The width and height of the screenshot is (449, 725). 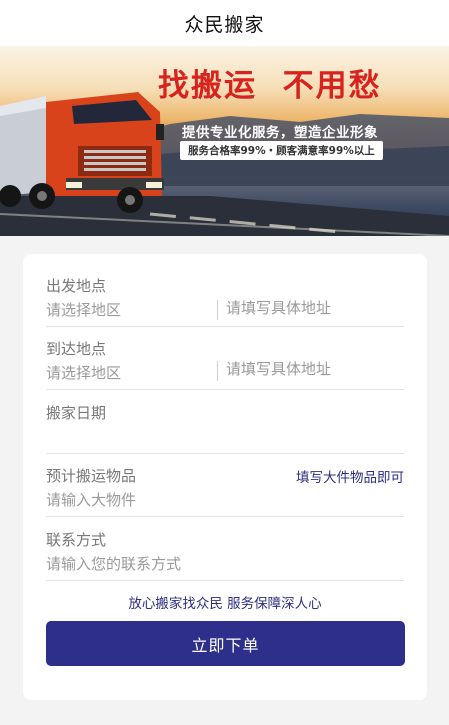 I want to click on banner-subline: 提供专业化服务，塑造企业形象, so click(x=280, y=133).